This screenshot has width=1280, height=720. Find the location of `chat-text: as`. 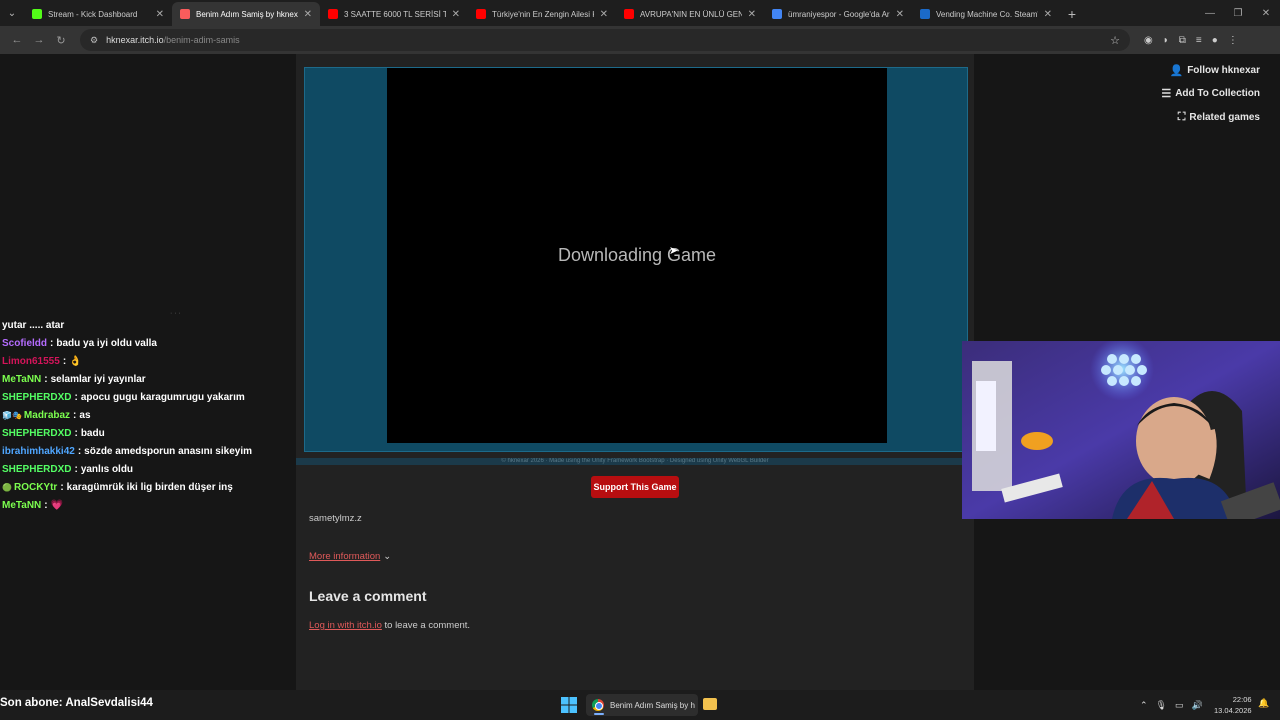

chat-text: as is located at coordinates (85, 416).